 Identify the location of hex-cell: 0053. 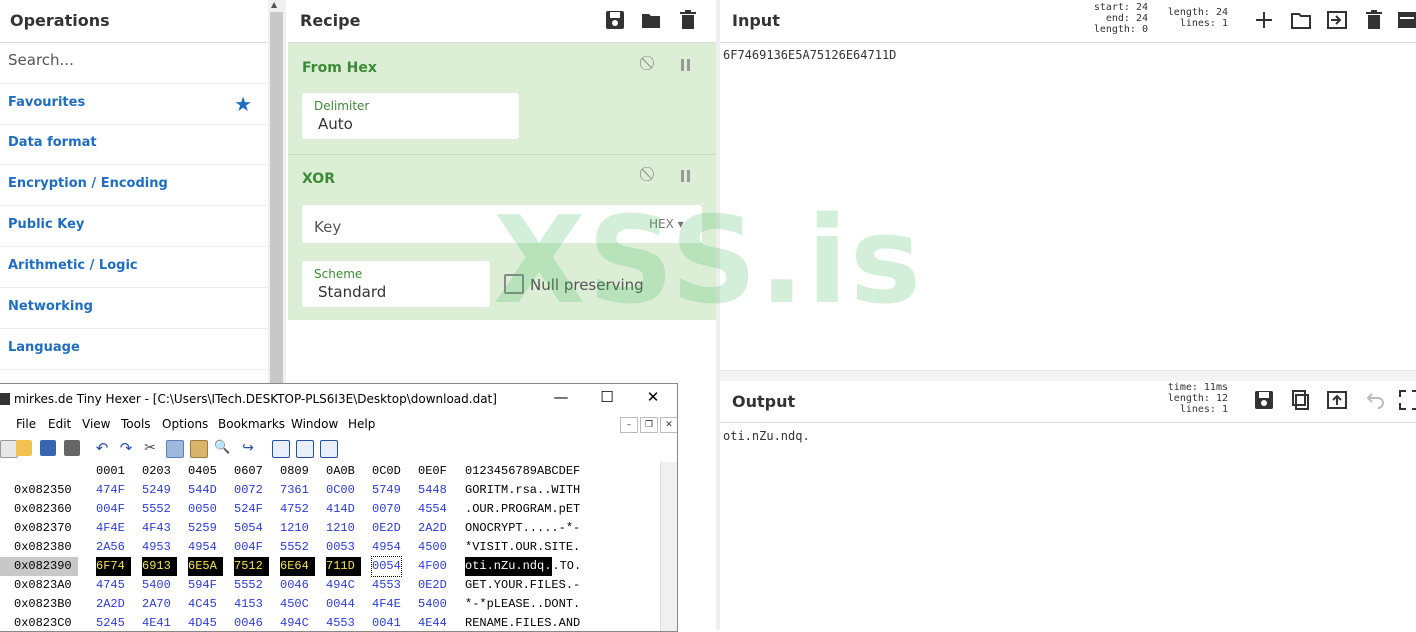
(340, 547).